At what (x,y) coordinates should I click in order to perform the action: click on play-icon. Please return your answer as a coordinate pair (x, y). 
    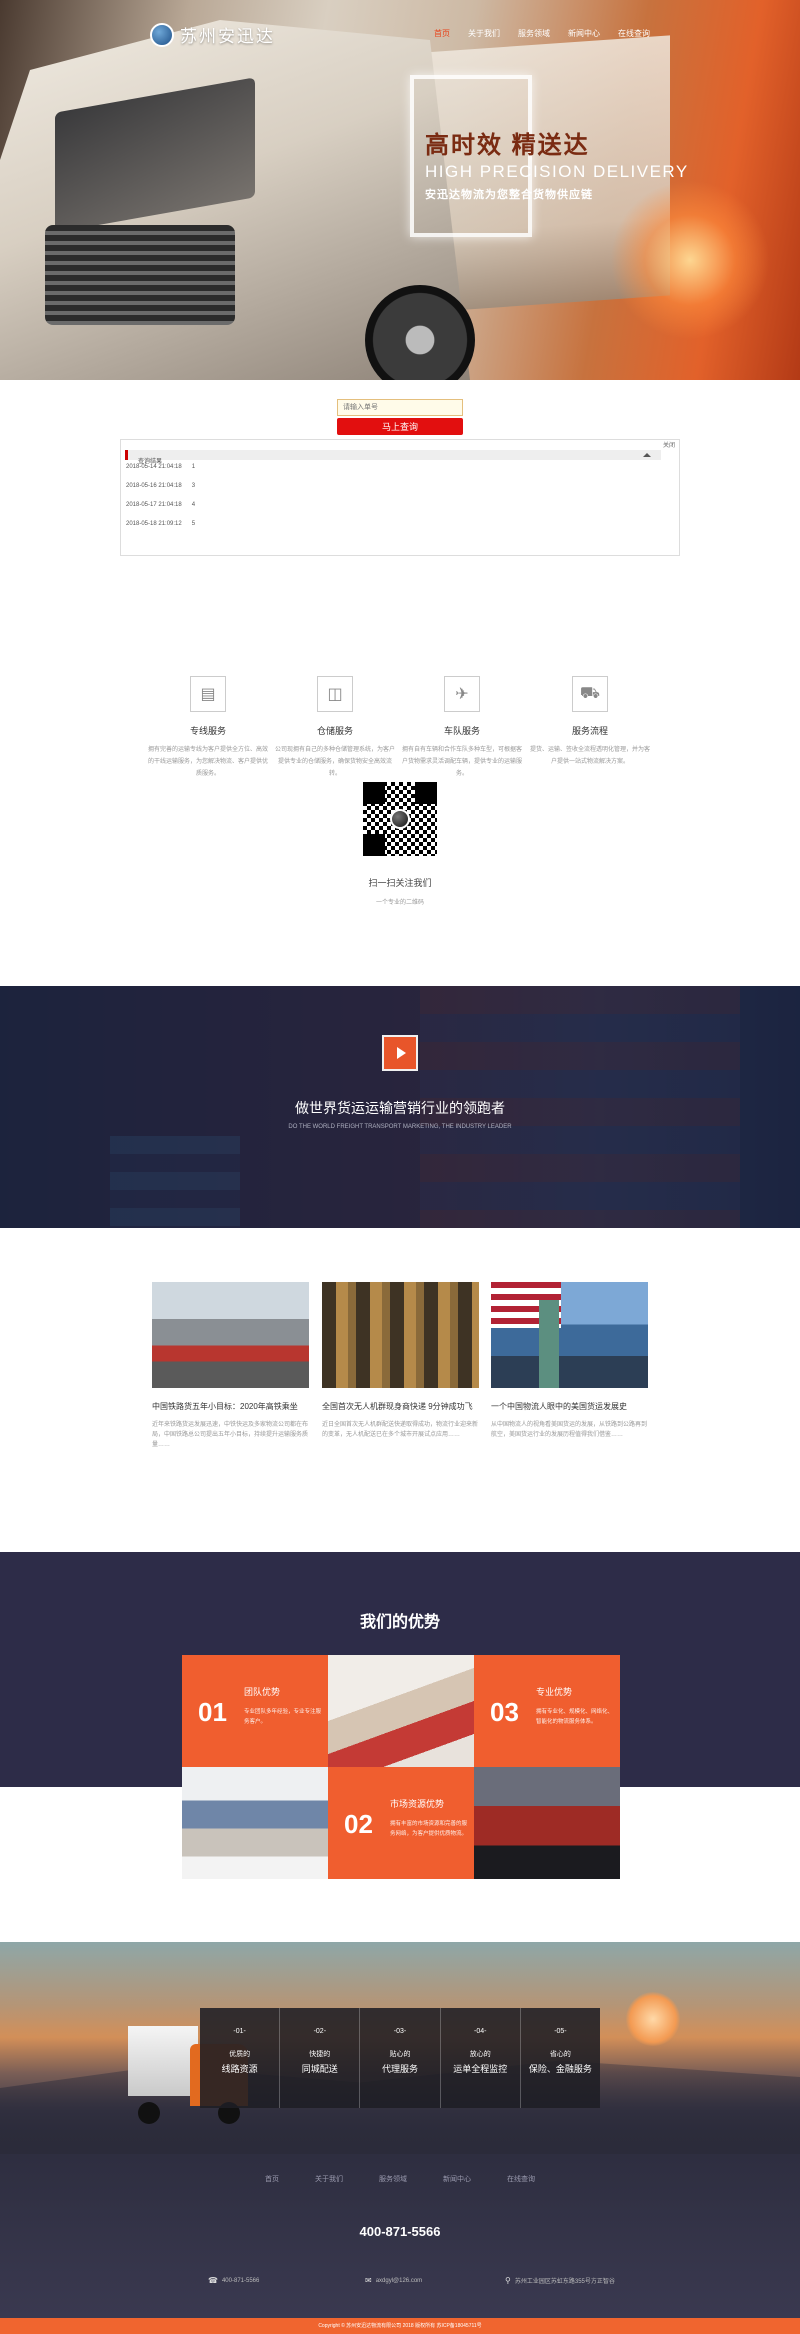
    Looking at the image, I should click on (401, 1053).